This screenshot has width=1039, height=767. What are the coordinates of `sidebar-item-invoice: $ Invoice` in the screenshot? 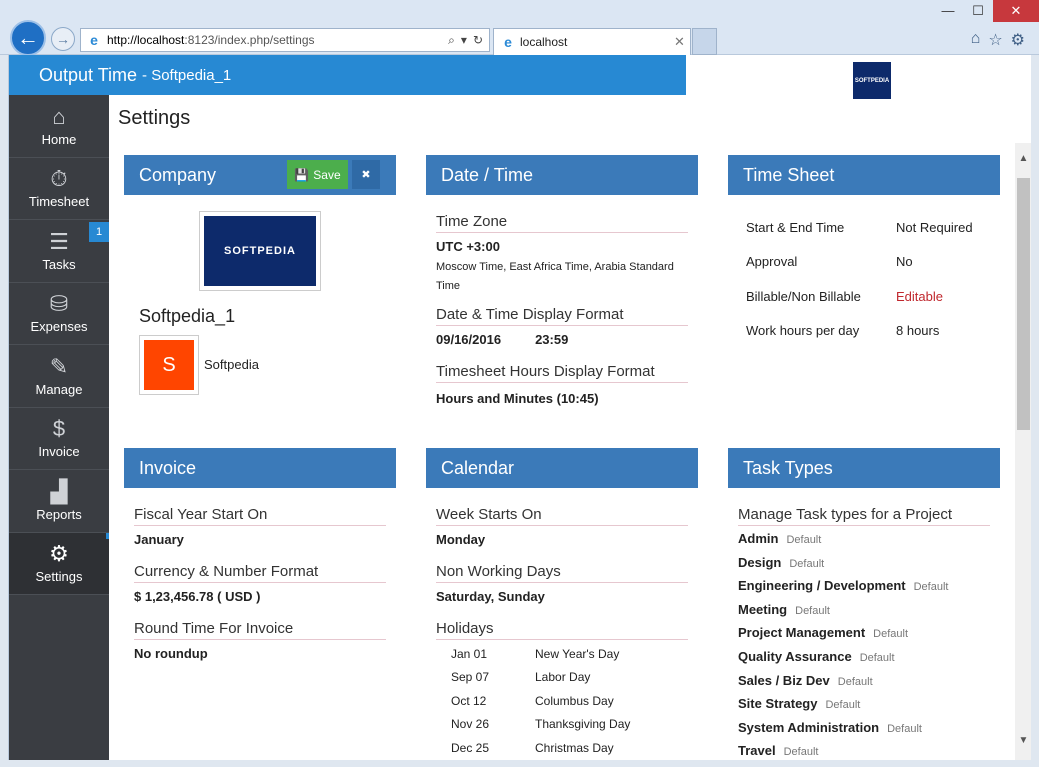 It's located at (59, 439).